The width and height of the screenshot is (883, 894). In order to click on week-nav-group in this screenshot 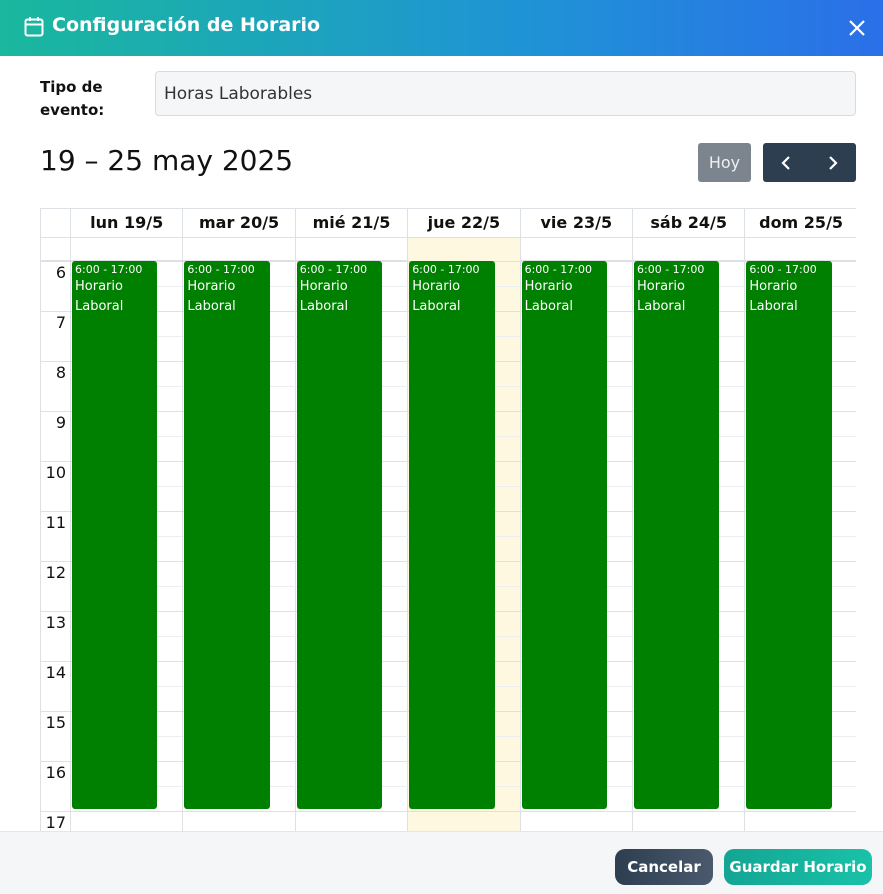, I will do `click(809, 162)`.